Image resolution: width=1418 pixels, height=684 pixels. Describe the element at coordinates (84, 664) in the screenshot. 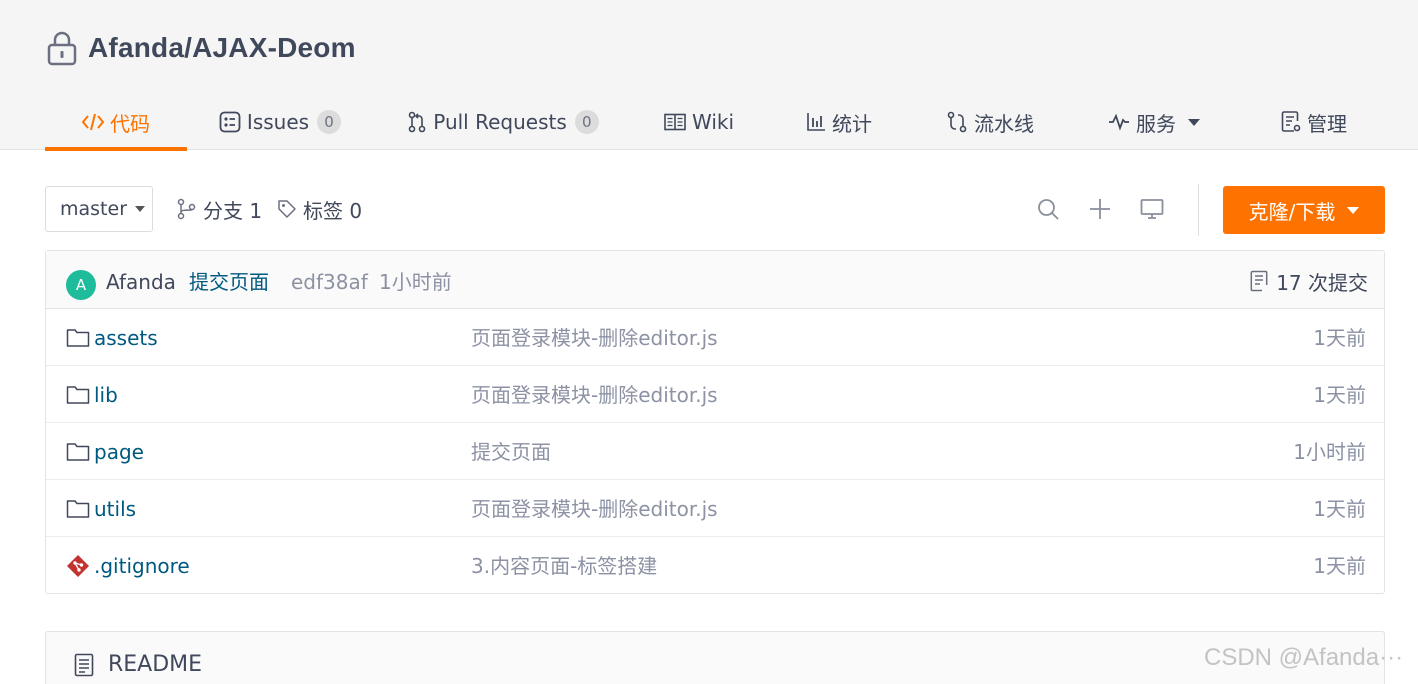

I see `document-icon` at that location.